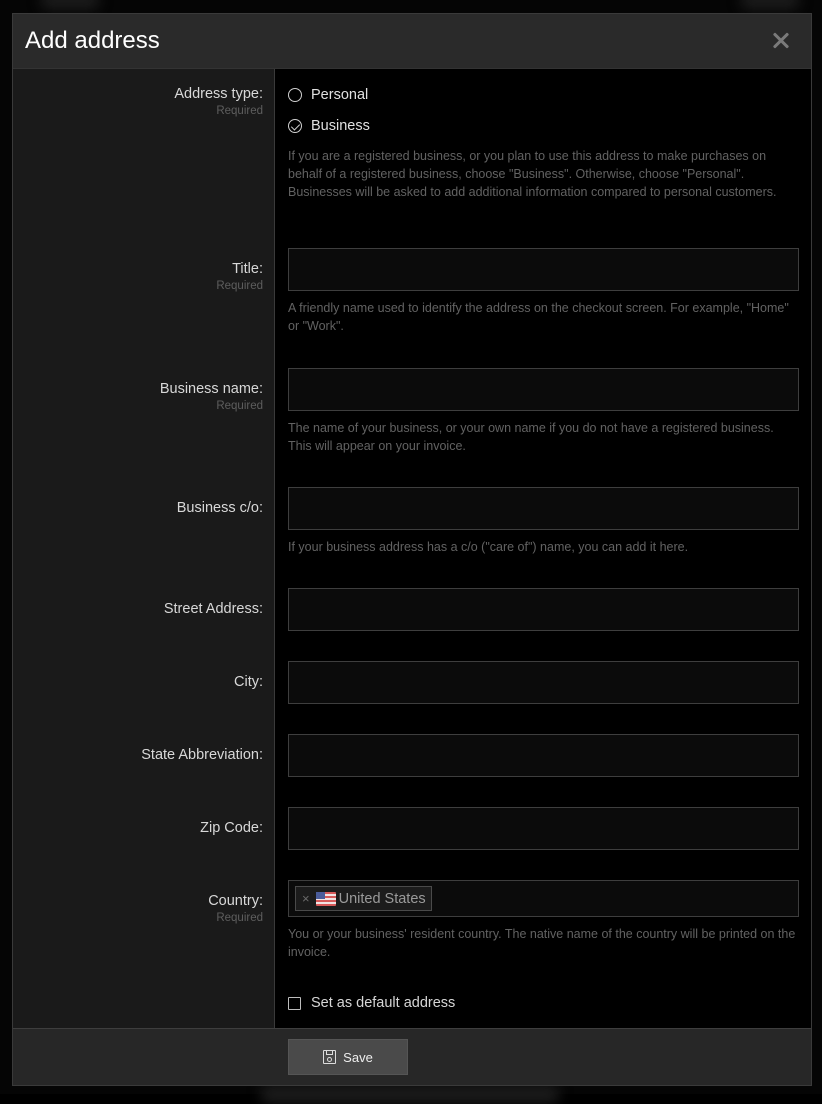 Image resolution: width=822 pixels, height=1104 pixels. Describe the element at coordinates (325, 898) in the screenshot. I see `us-flag-icon` at that location.